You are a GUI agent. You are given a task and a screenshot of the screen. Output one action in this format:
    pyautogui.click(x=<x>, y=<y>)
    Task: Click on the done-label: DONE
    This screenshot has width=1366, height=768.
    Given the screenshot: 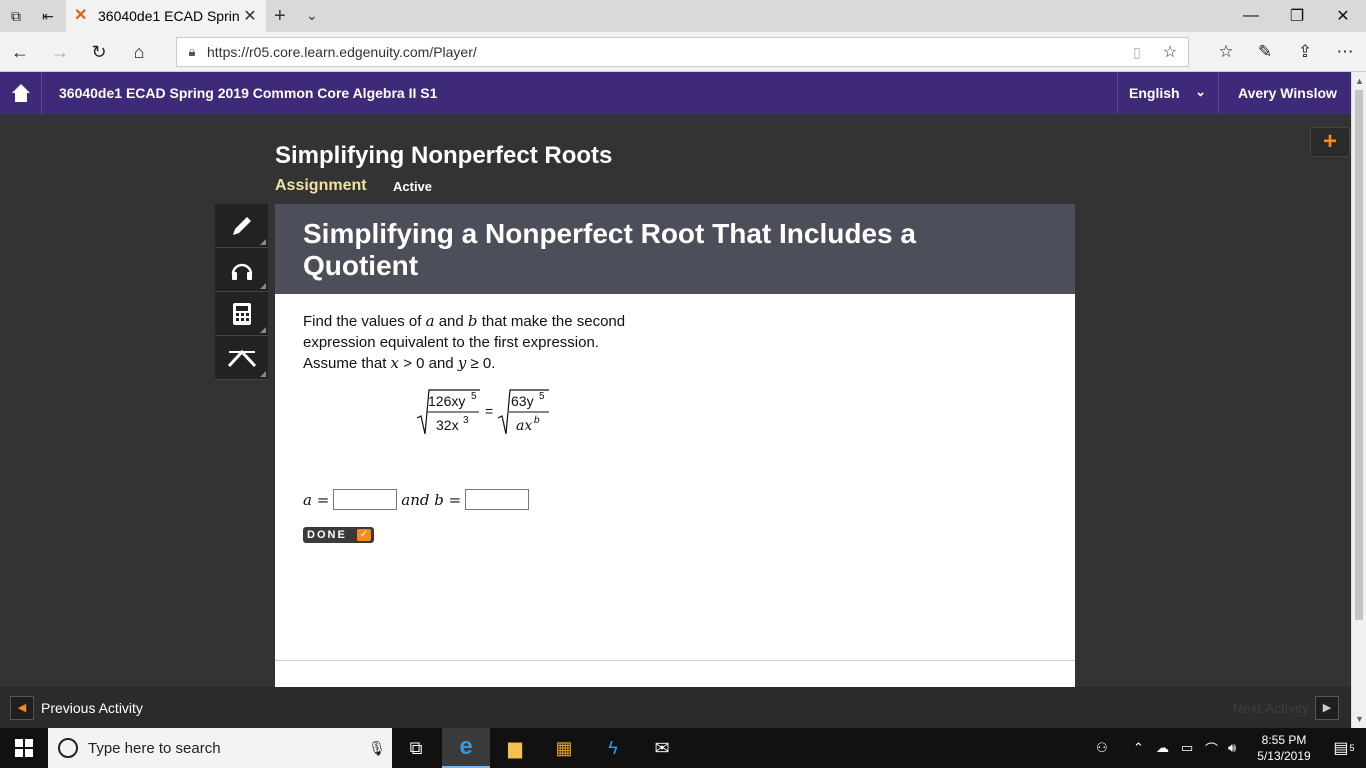 What is the action you would take?
    pyautogui.click(x=327, y=535)
    